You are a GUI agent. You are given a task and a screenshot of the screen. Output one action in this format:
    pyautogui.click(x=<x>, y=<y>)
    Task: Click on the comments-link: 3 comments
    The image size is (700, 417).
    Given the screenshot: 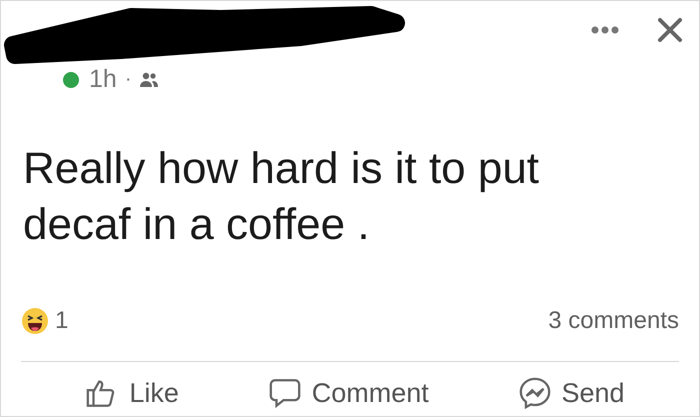 What is the action you would take?
    pyautogui.click(x=613, y=321)
    